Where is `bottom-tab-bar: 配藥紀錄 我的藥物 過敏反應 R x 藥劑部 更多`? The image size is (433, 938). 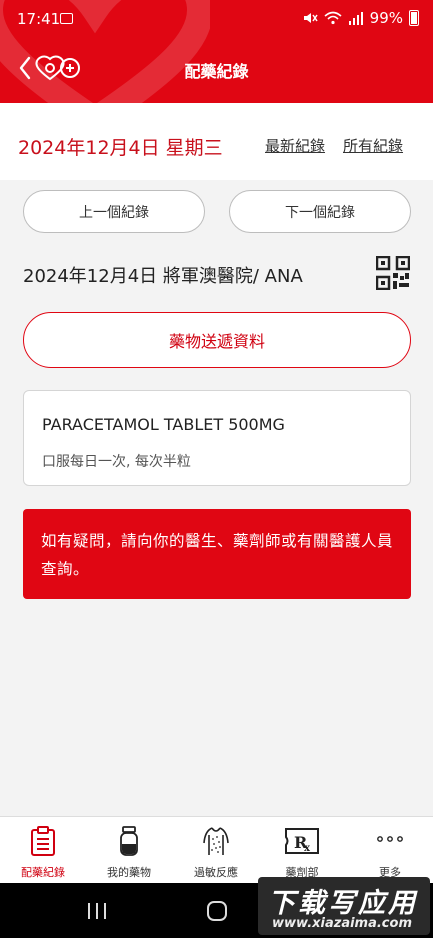
bottom-tab-bar: 配藥紀錄 我的藥物 過敏反應 R x 藥劑部 更多 is located at coordinates (216, 849).